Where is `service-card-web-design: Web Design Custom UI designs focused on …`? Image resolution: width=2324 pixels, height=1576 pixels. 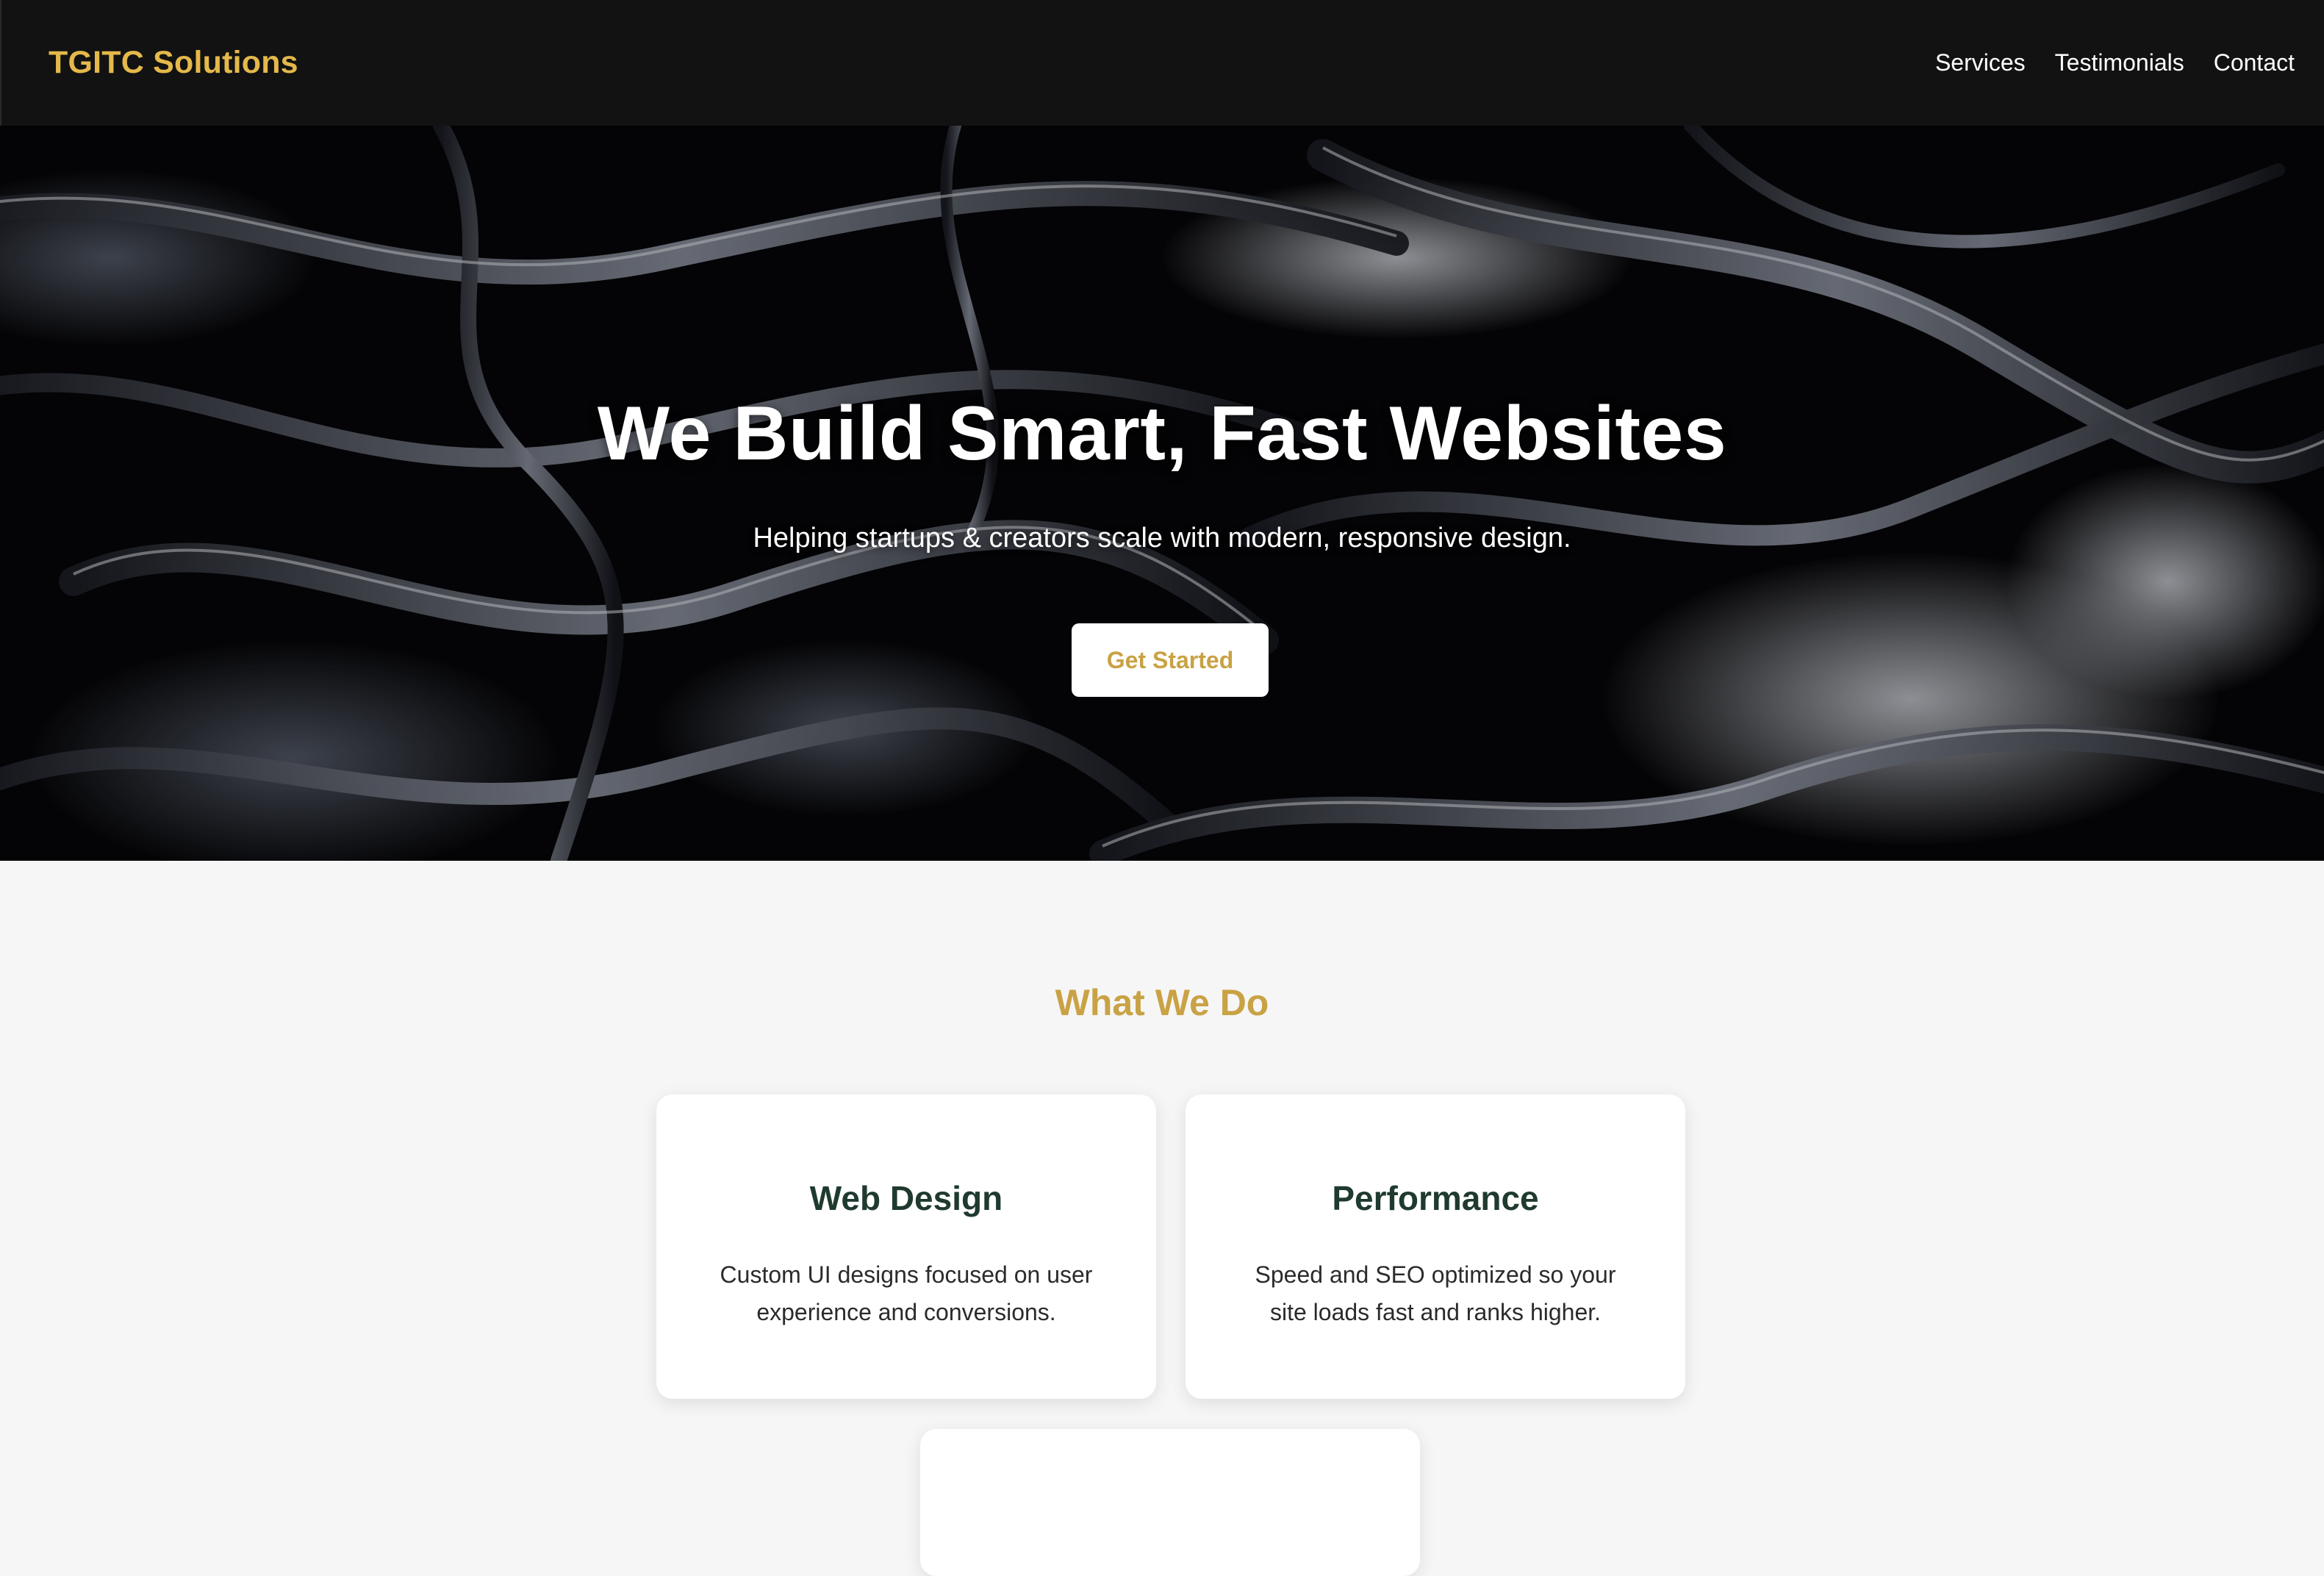 service-card-web-design: Web Design Custom UI designs focused on … is located at coordinates (906, 1247).